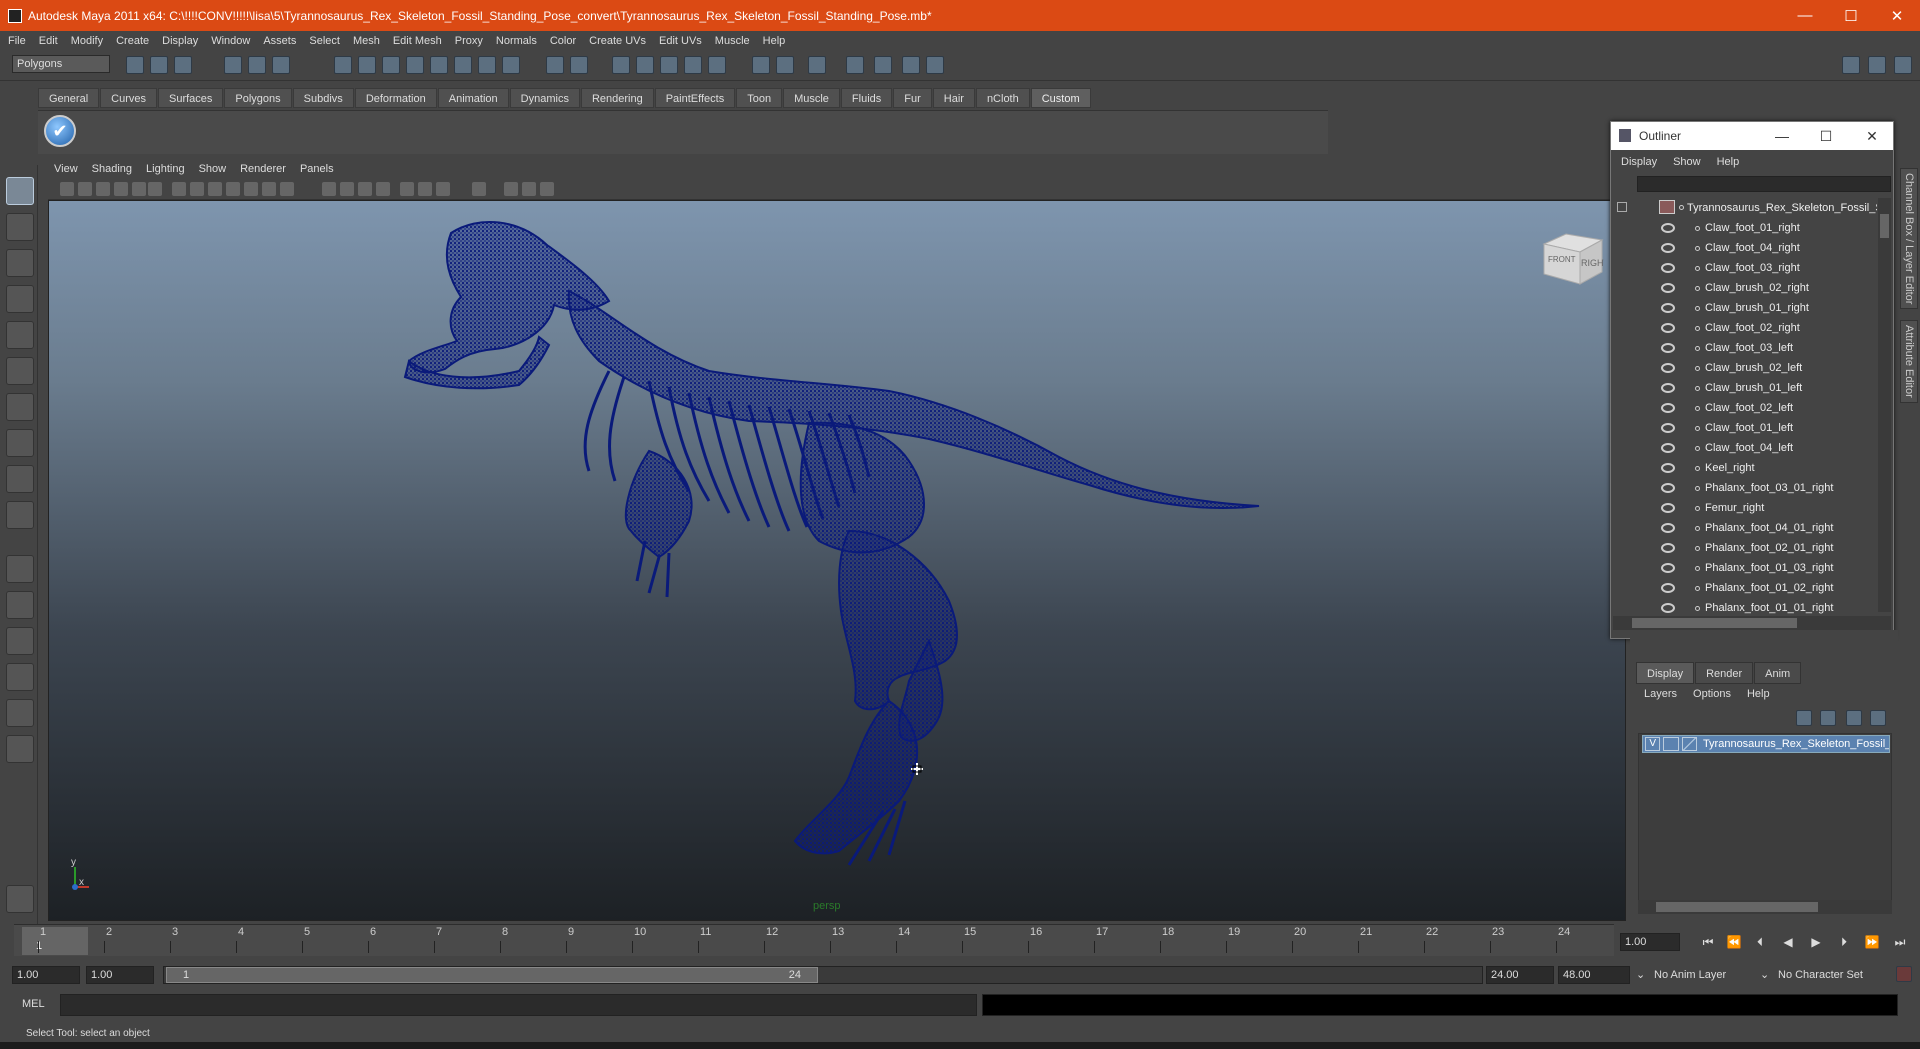 This screenshot has height=1049, width=1920. Describe the element at coordinates (1900, 942) in the screenshot. I see `go-to-end-icon: ⏭` at that location.